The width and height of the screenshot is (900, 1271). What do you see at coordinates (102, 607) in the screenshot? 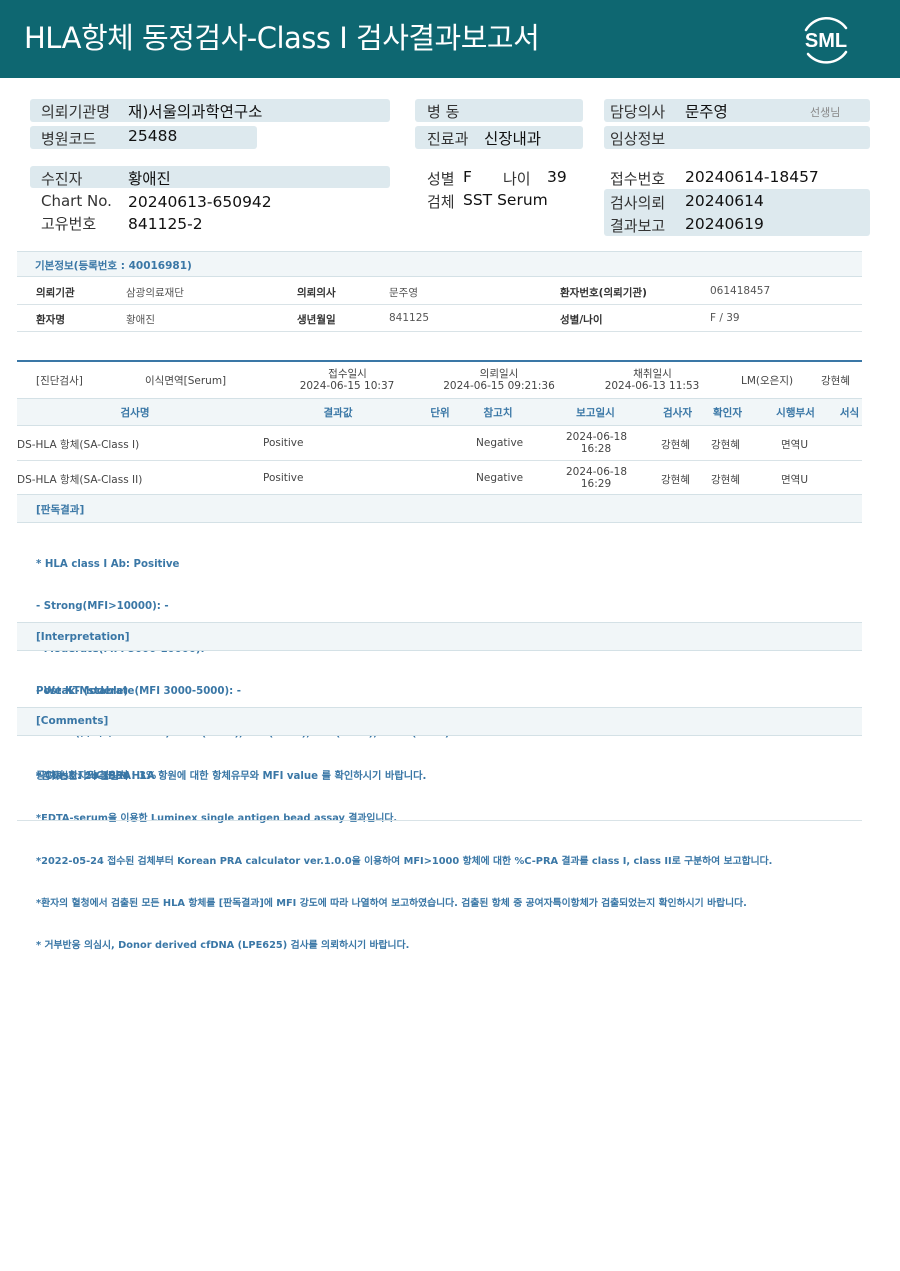
I see `result-line: - Strong(MFI>10000): -` at bounding box center [102, 607].